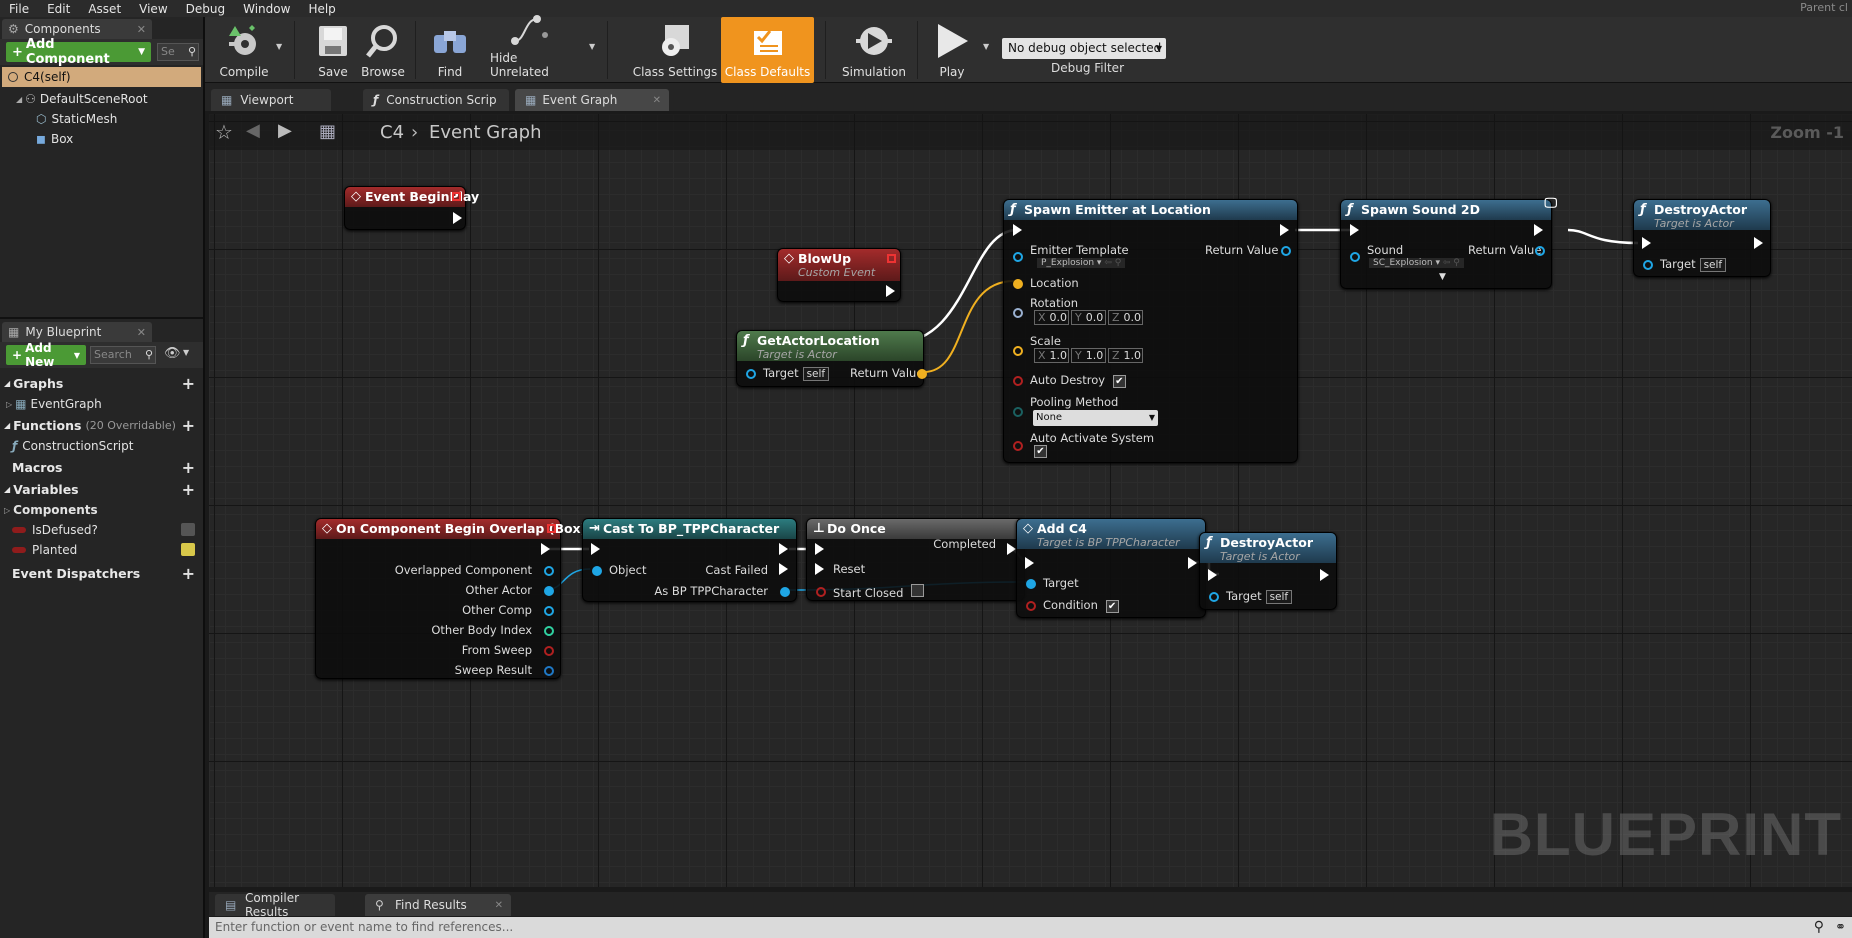  I want to click on sound-pin, so click(1355, 257).